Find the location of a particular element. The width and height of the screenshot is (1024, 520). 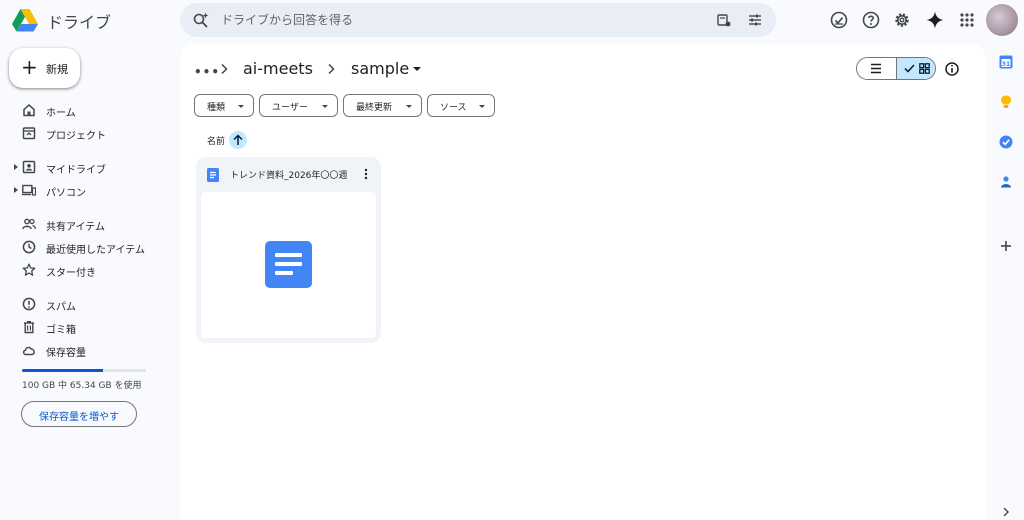

drive-logo-icon is located at coordinates (25, 20).